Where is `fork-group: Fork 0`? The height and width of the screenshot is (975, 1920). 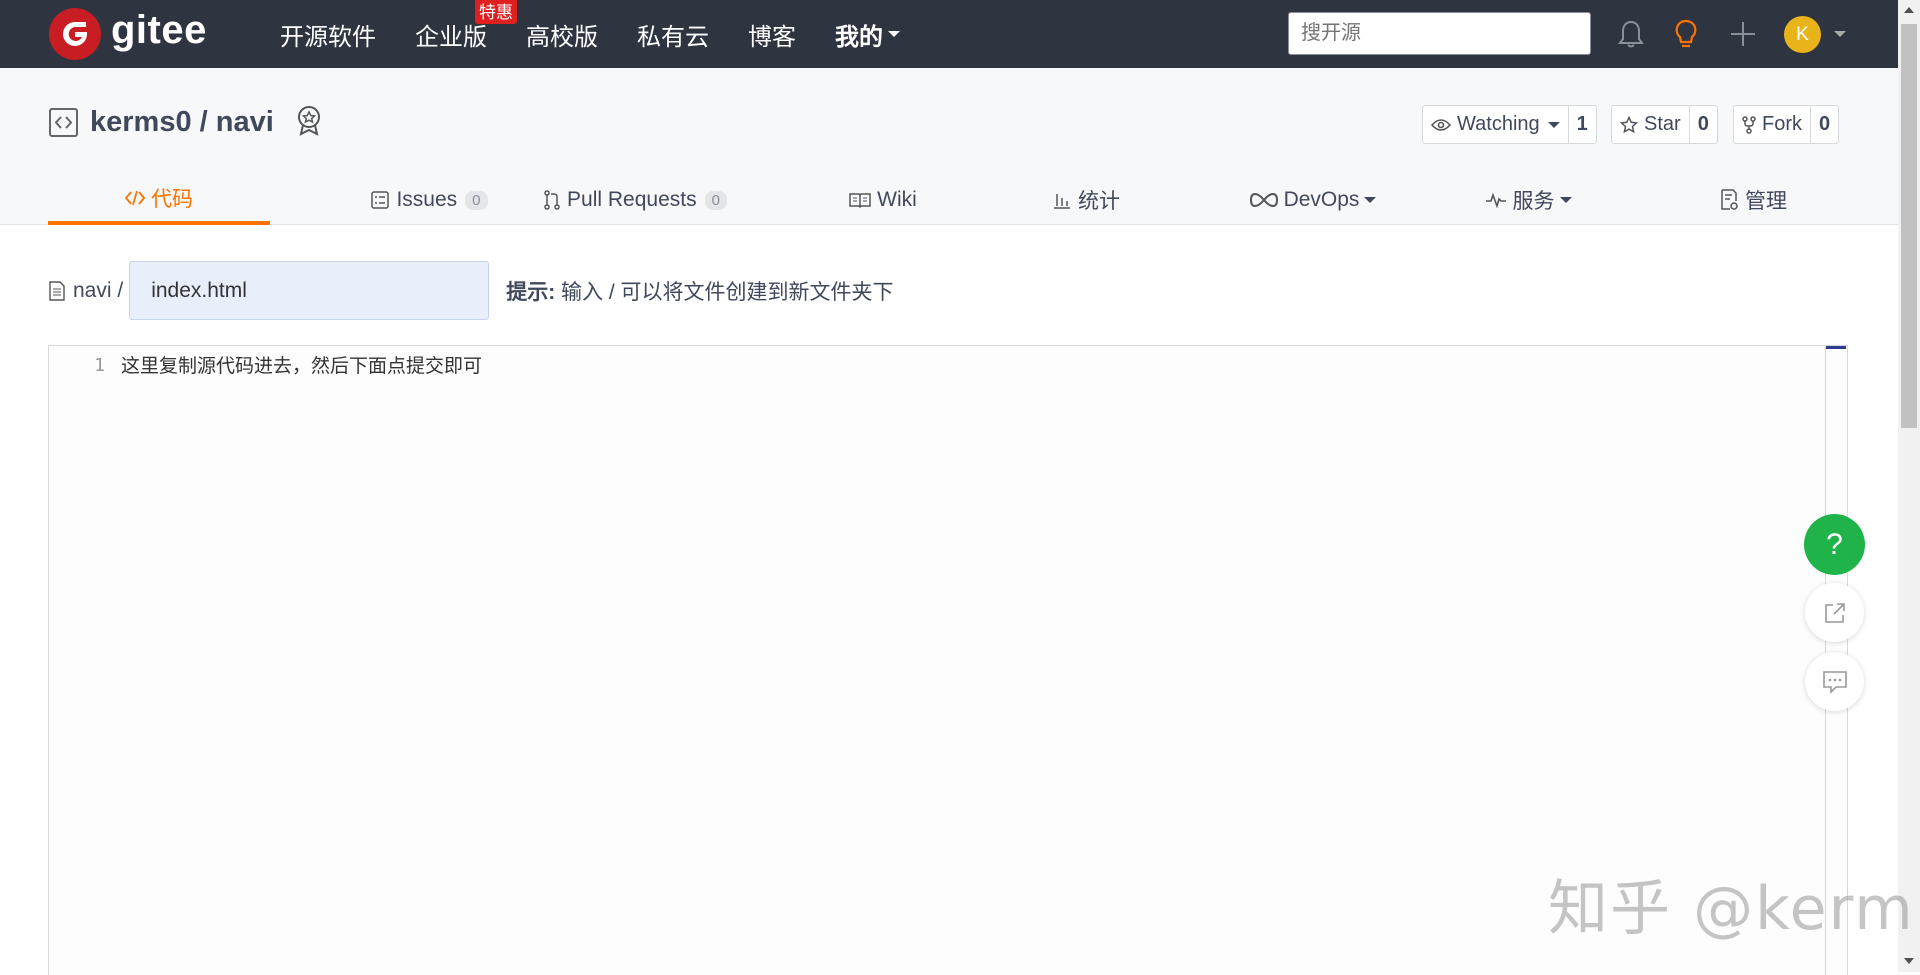 fork-group: Fork 0 is located at coordinates (1786, 124).